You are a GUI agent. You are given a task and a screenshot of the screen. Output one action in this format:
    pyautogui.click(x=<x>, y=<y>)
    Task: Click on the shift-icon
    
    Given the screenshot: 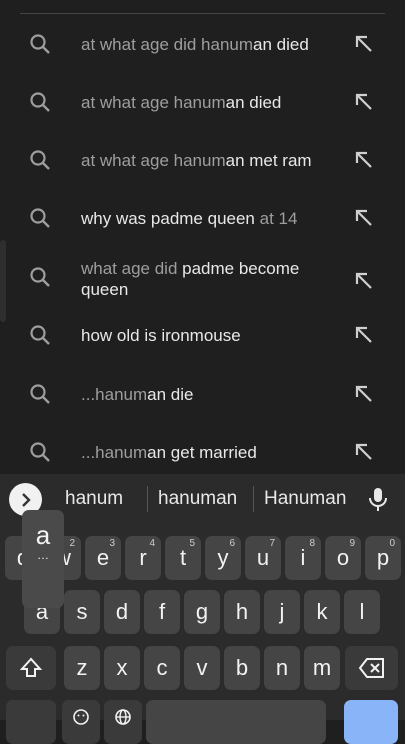 What is the action you would take?
    pyautogui.click(x=31, y=667)
    